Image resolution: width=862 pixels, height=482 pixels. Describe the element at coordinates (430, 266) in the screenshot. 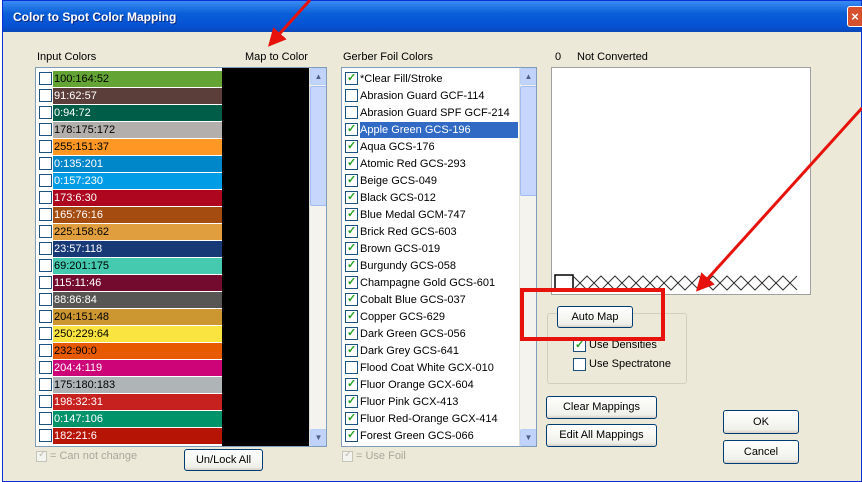

I see `foil-color-row: Burgundy GCS-058` at that location.